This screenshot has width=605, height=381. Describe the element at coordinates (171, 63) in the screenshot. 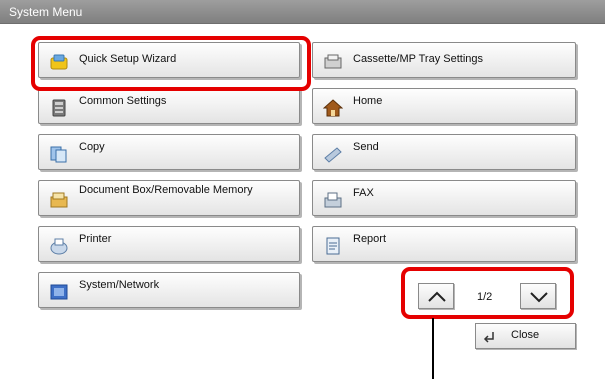

I see `quick-setup-highlight` at that location.